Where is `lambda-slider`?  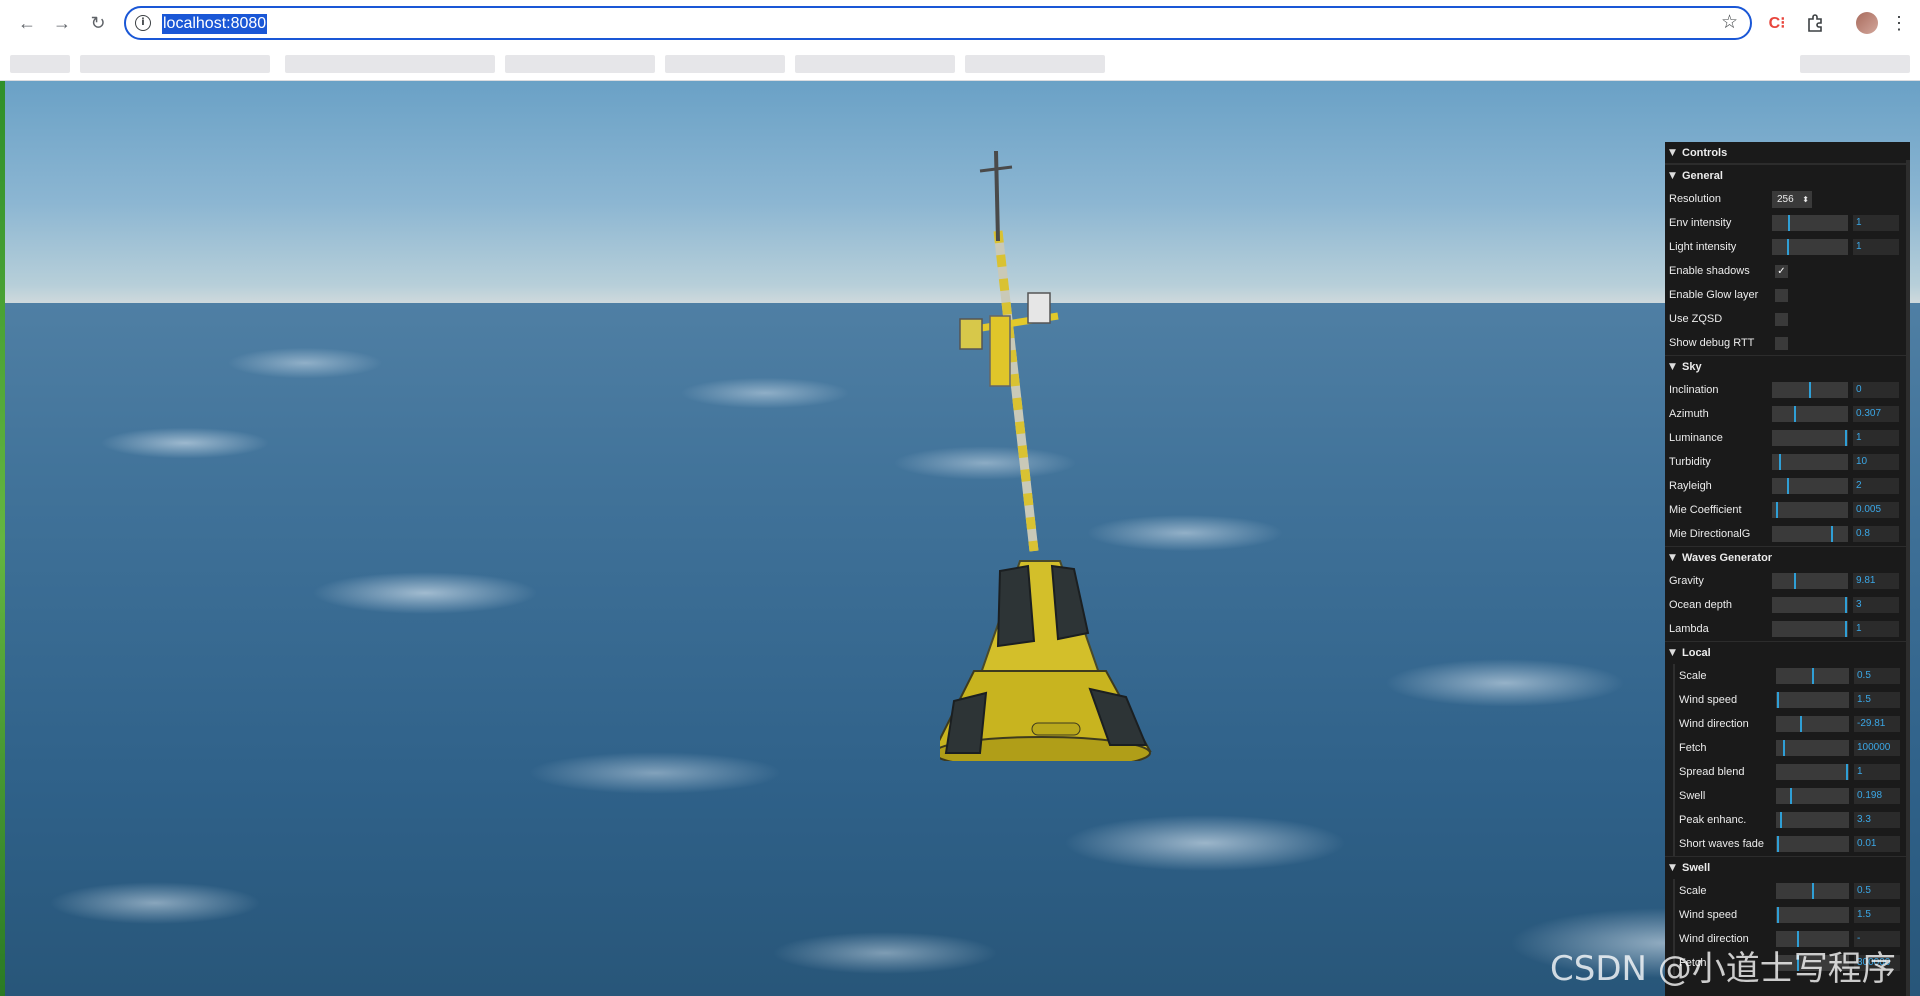 lambda-slider is located at coordinates (1810, 629).